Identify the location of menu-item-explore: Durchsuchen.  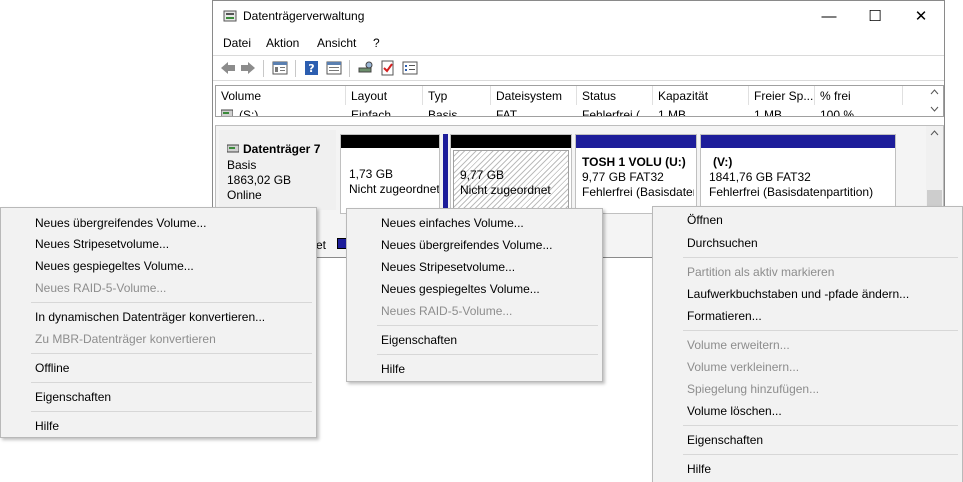
(722, 243).